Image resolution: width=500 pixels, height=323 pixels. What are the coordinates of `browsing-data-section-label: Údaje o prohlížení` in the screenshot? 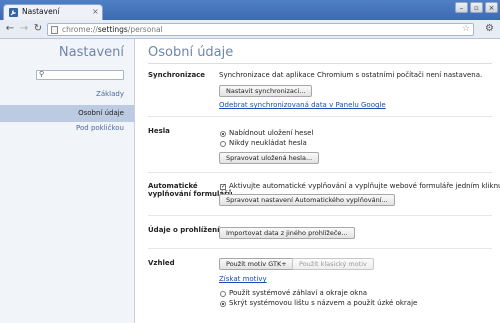 It's located at (184, 230).